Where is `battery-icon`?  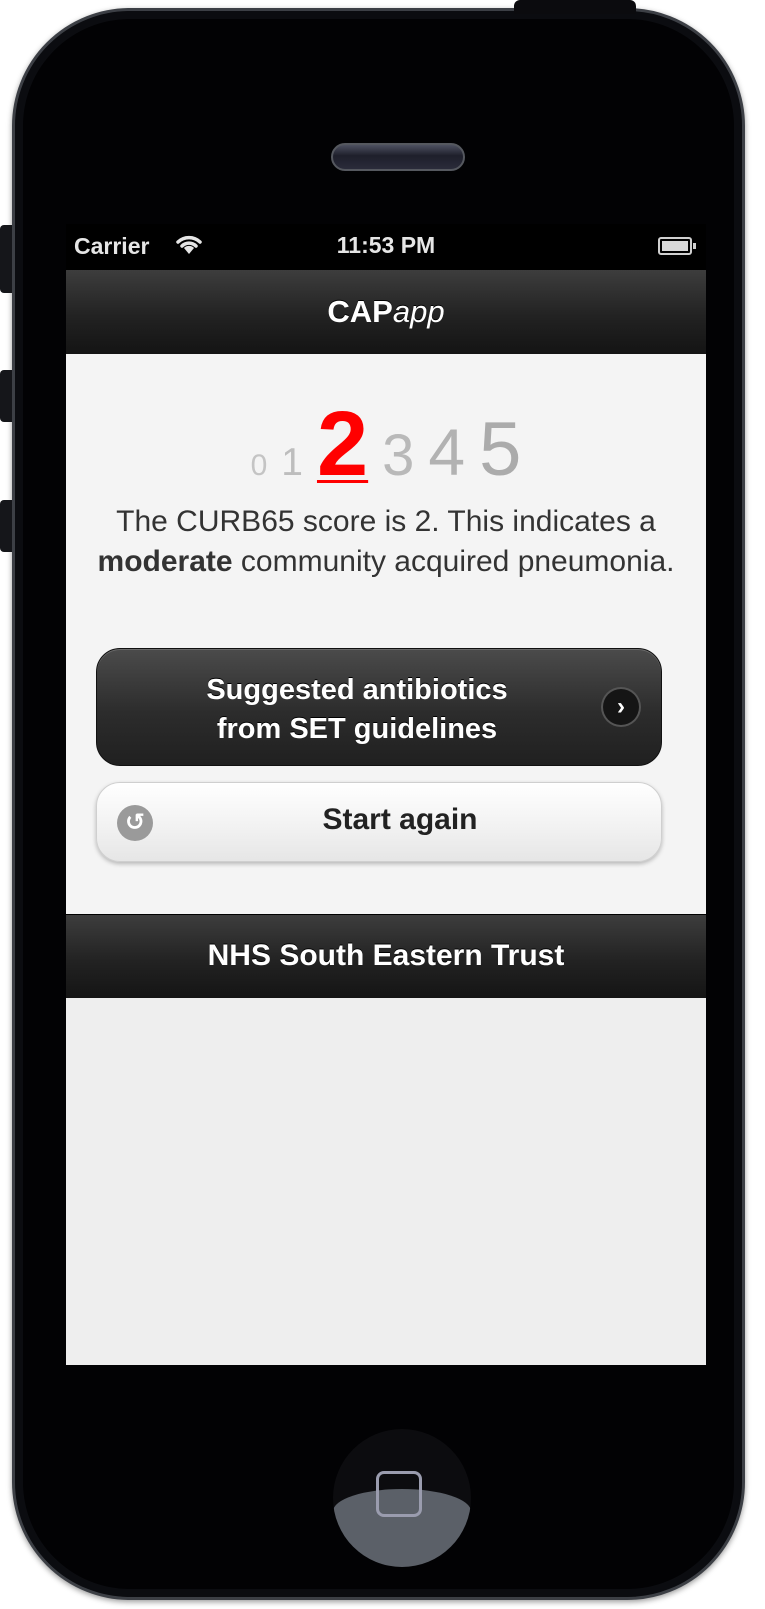
battery-icon is located at coordinates (677, 246).